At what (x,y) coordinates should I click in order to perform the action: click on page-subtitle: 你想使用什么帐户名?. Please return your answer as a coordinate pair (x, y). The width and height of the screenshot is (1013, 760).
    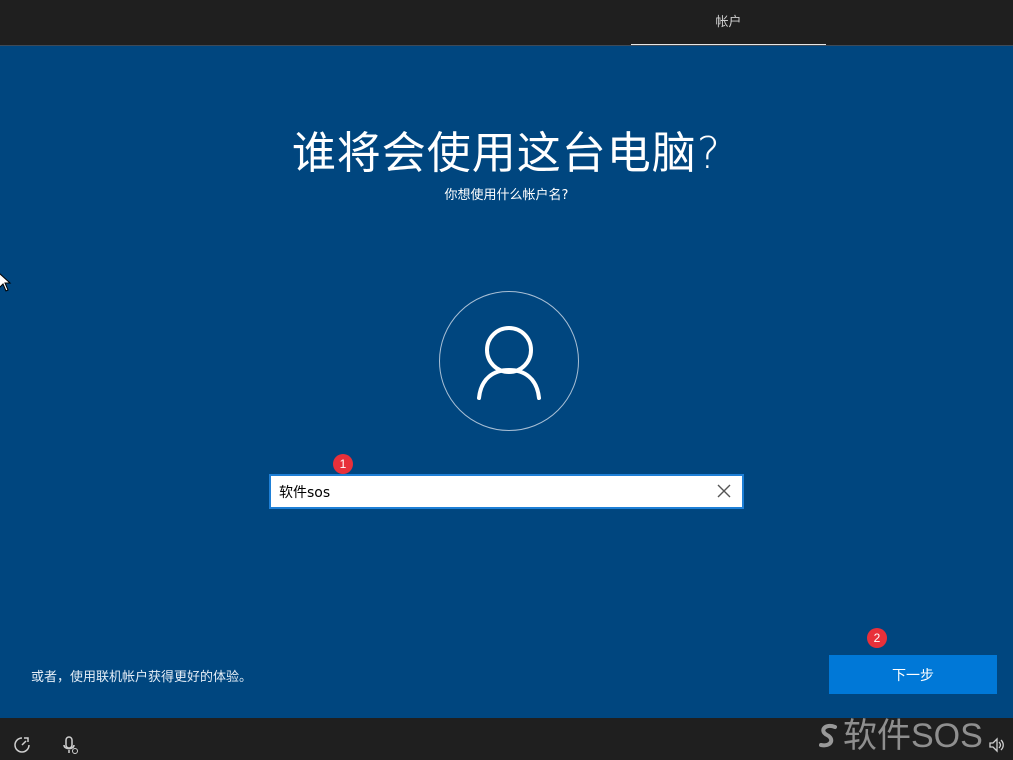
    Looking at the image, I should click on (506, 195).